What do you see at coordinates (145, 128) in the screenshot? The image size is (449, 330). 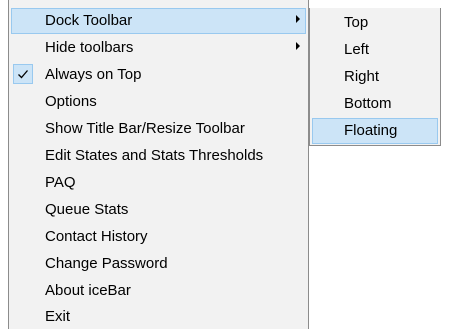 I see `menu-item-label: Show Title Bar/Resize Toolbar` at bounding box center [145, 128].